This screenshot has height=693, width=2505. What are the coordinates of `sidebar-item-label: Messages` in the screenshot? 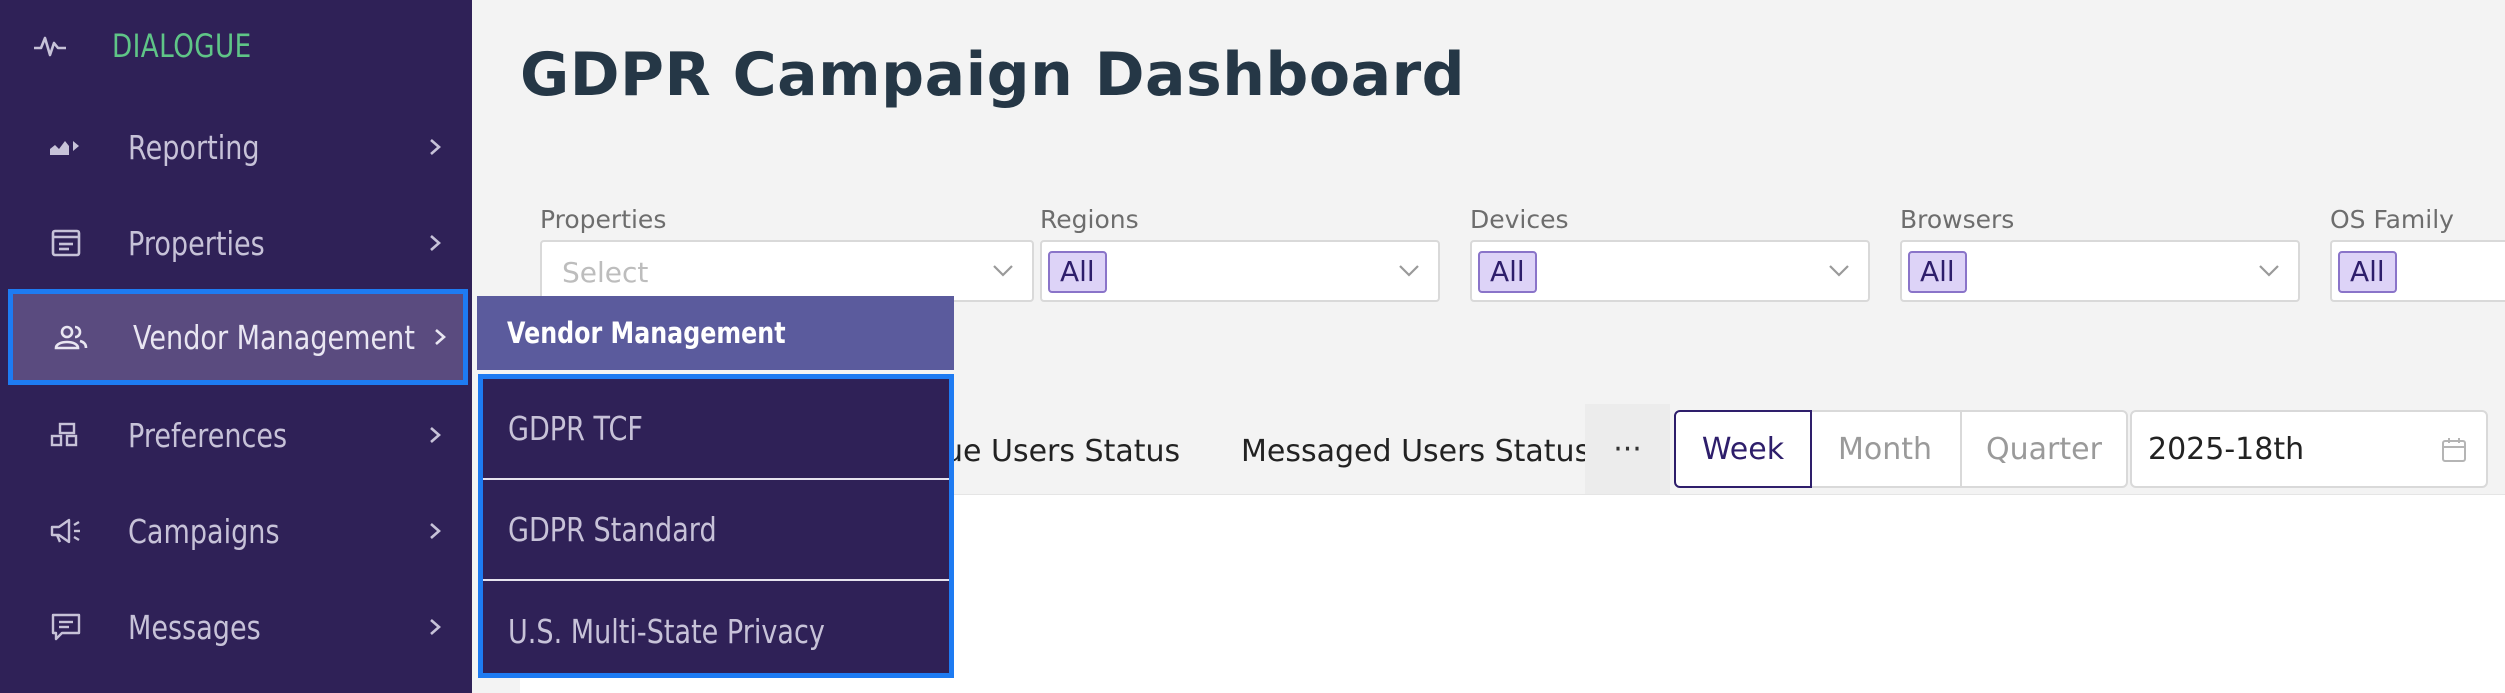 It's located at (194, 627).